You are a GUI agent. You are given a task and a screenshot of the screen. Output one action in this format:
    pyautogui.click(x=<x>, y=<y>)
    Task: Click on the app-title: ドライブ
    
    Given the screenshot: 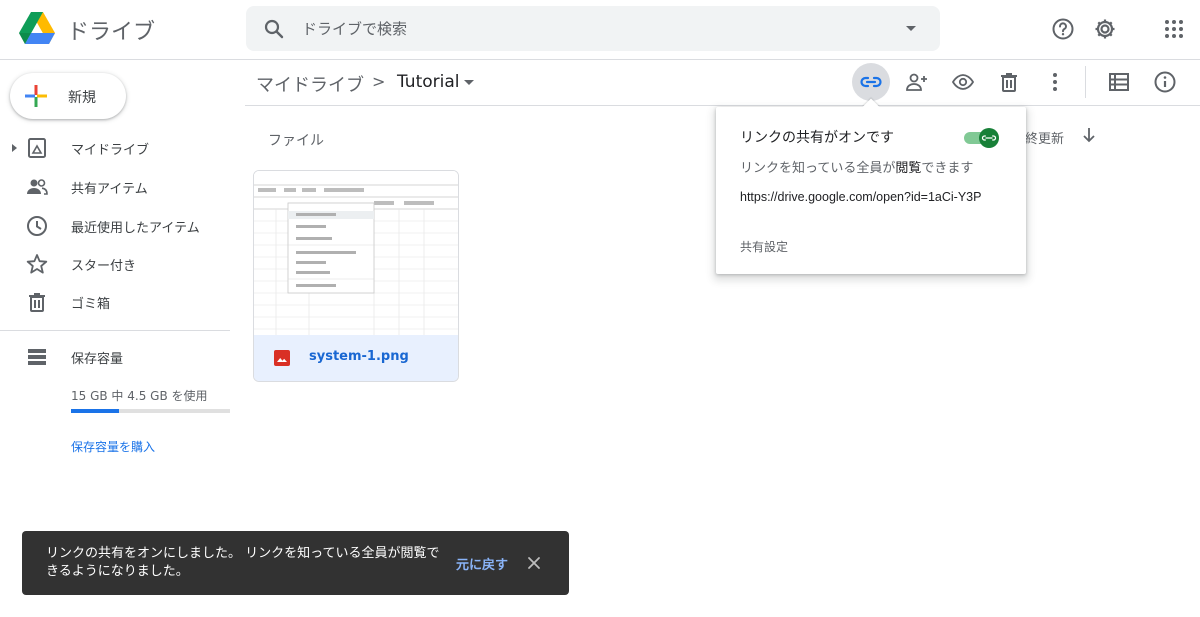 What is the action you would take?
    pyautogui.click(x=111, y=30)
    